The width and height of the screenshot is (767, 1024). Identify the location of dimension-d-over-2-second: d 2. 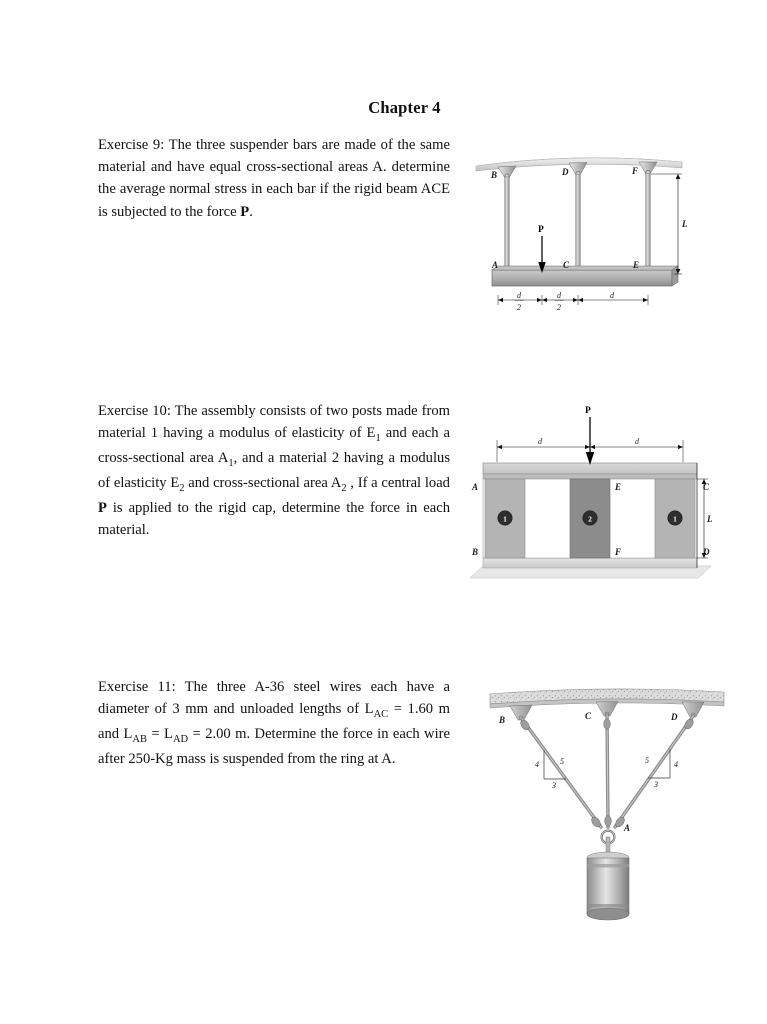
(559, 301).